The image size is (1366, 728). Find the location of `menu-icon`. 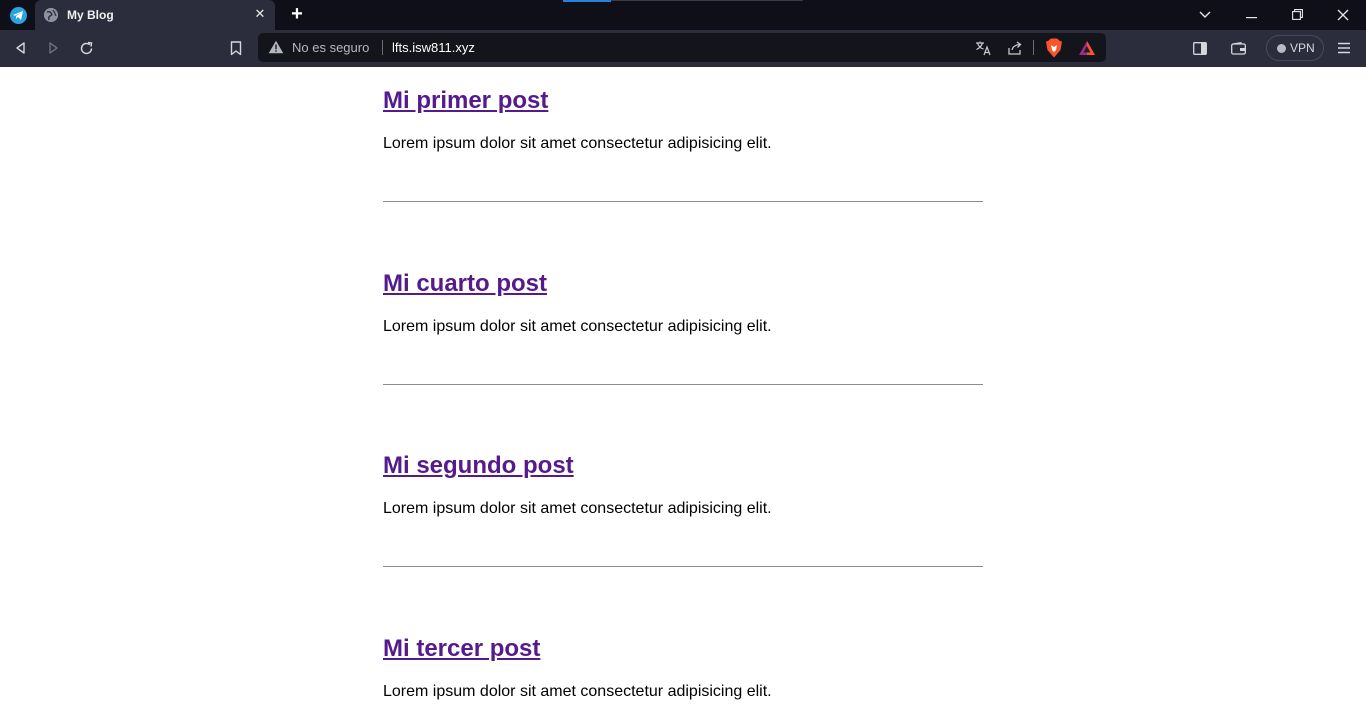

menu-icon is located at coordinates (1344, 48).